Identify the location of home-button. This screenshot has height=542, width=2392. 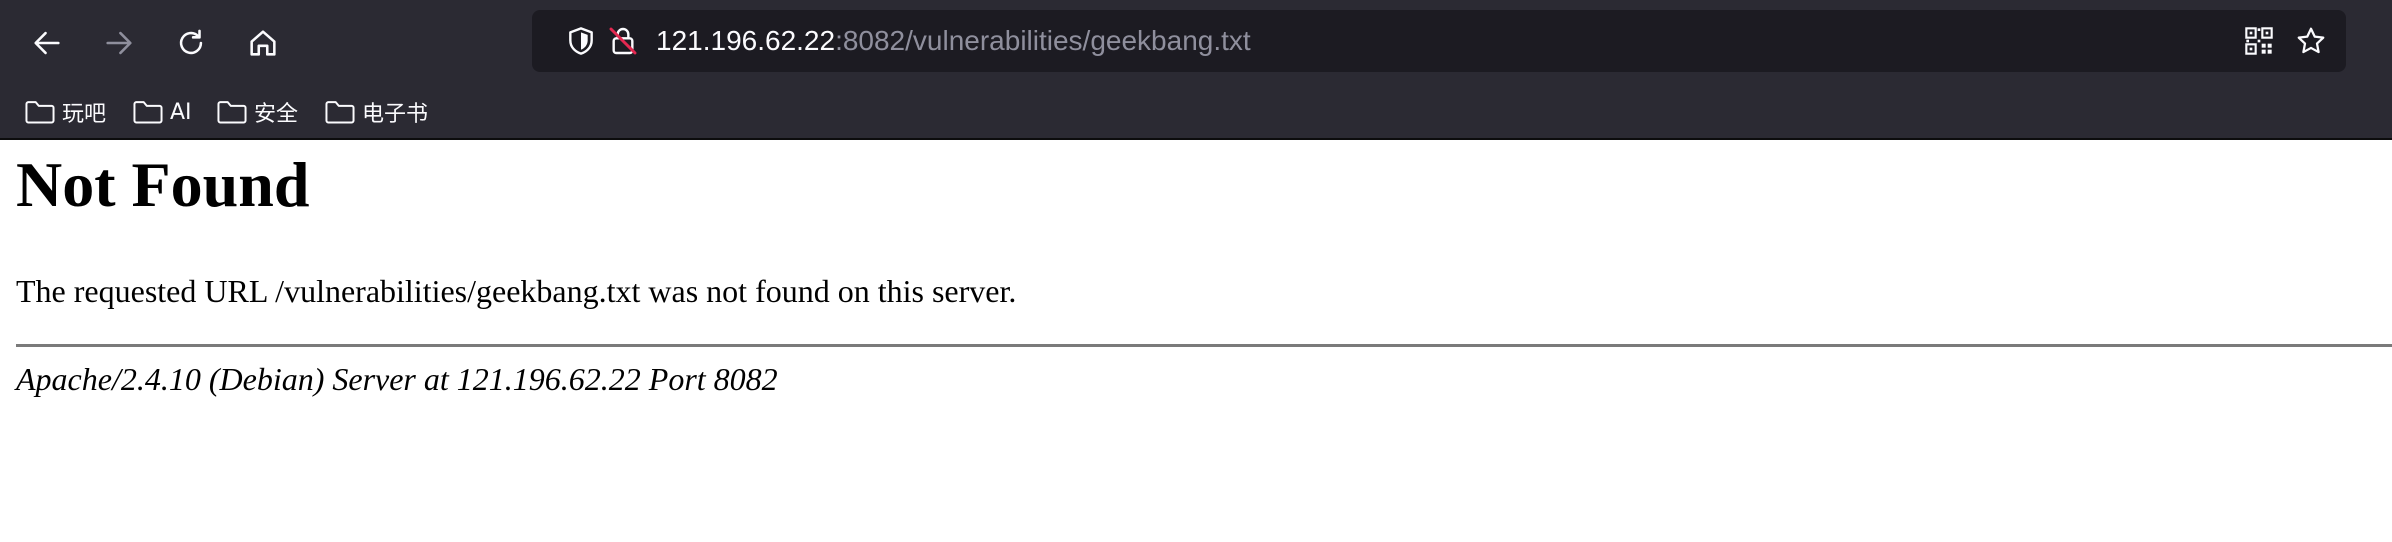
(263, 43).